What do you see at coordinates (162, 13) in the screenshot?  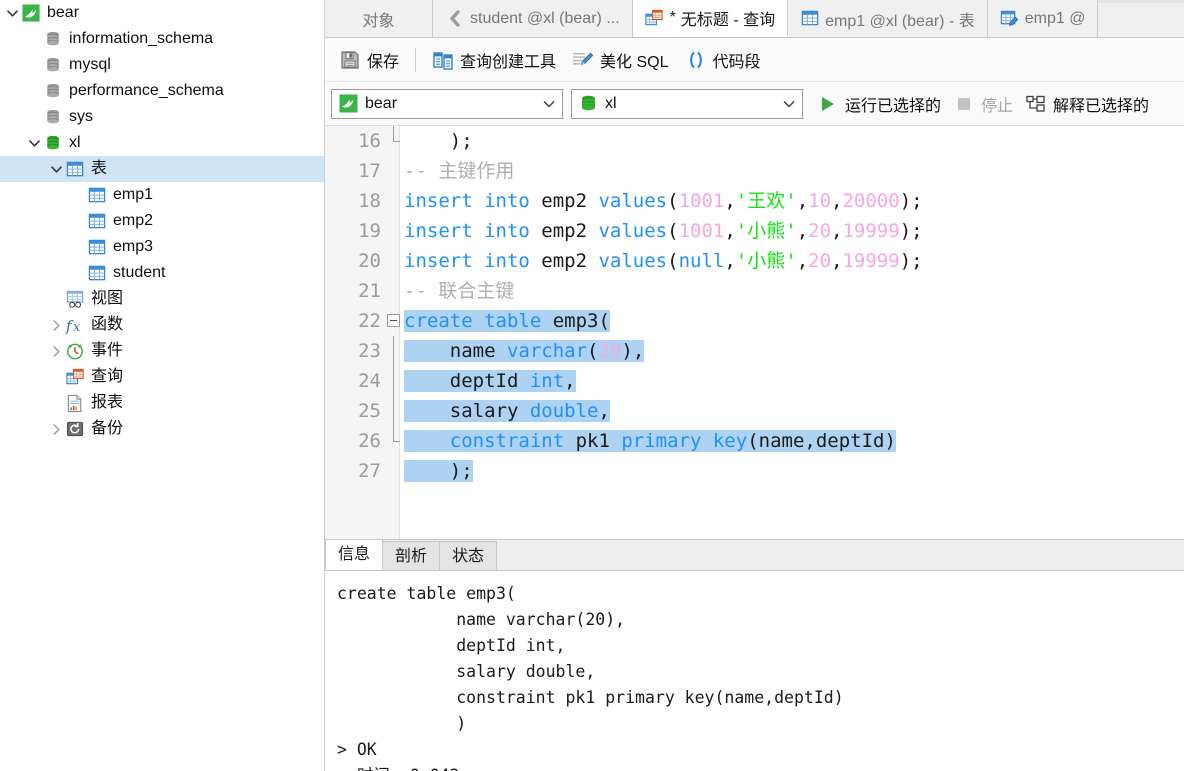 I see `tree-item-bear: bear` at bounding box center [162, 13].